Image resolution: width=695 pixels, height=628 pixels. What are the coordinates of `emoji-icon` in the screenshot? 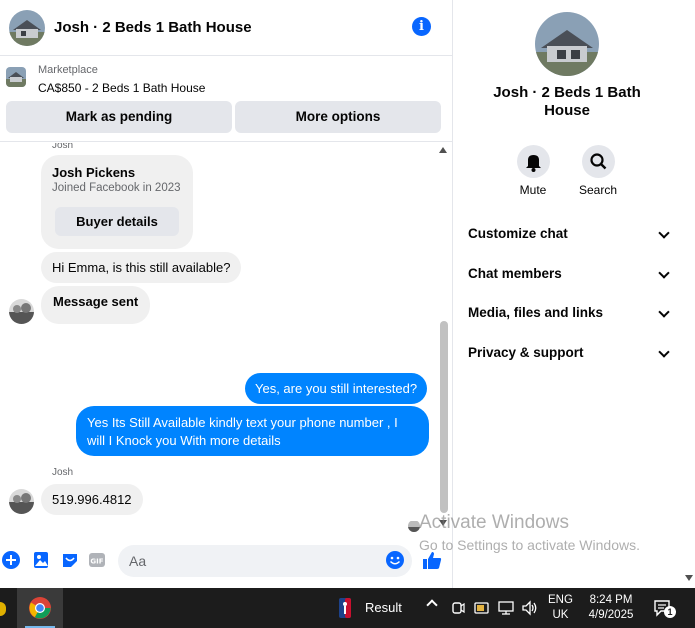 It's located at (395, 560).